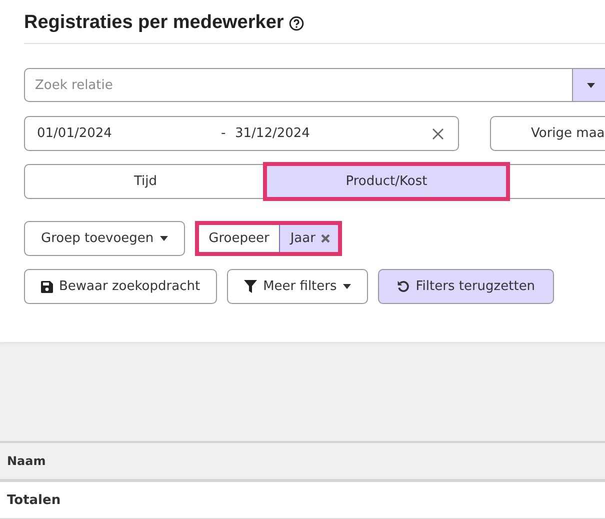  Describe the element at coordinates (104, 238) in the screenshot. I see `add-group-button: Groep toevoegen` at that location.